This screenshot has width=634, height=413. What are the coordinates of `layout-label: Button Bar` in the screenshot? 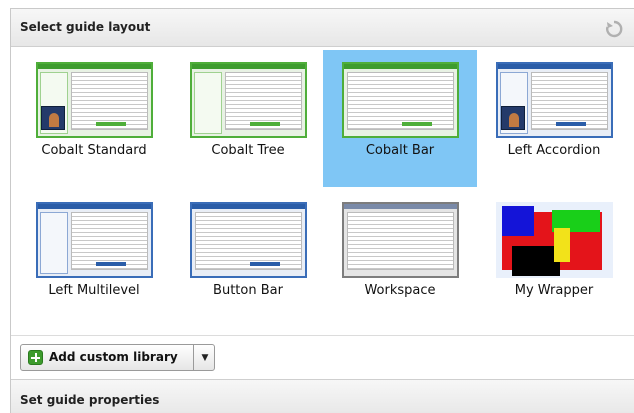 It's located at (248, 290).